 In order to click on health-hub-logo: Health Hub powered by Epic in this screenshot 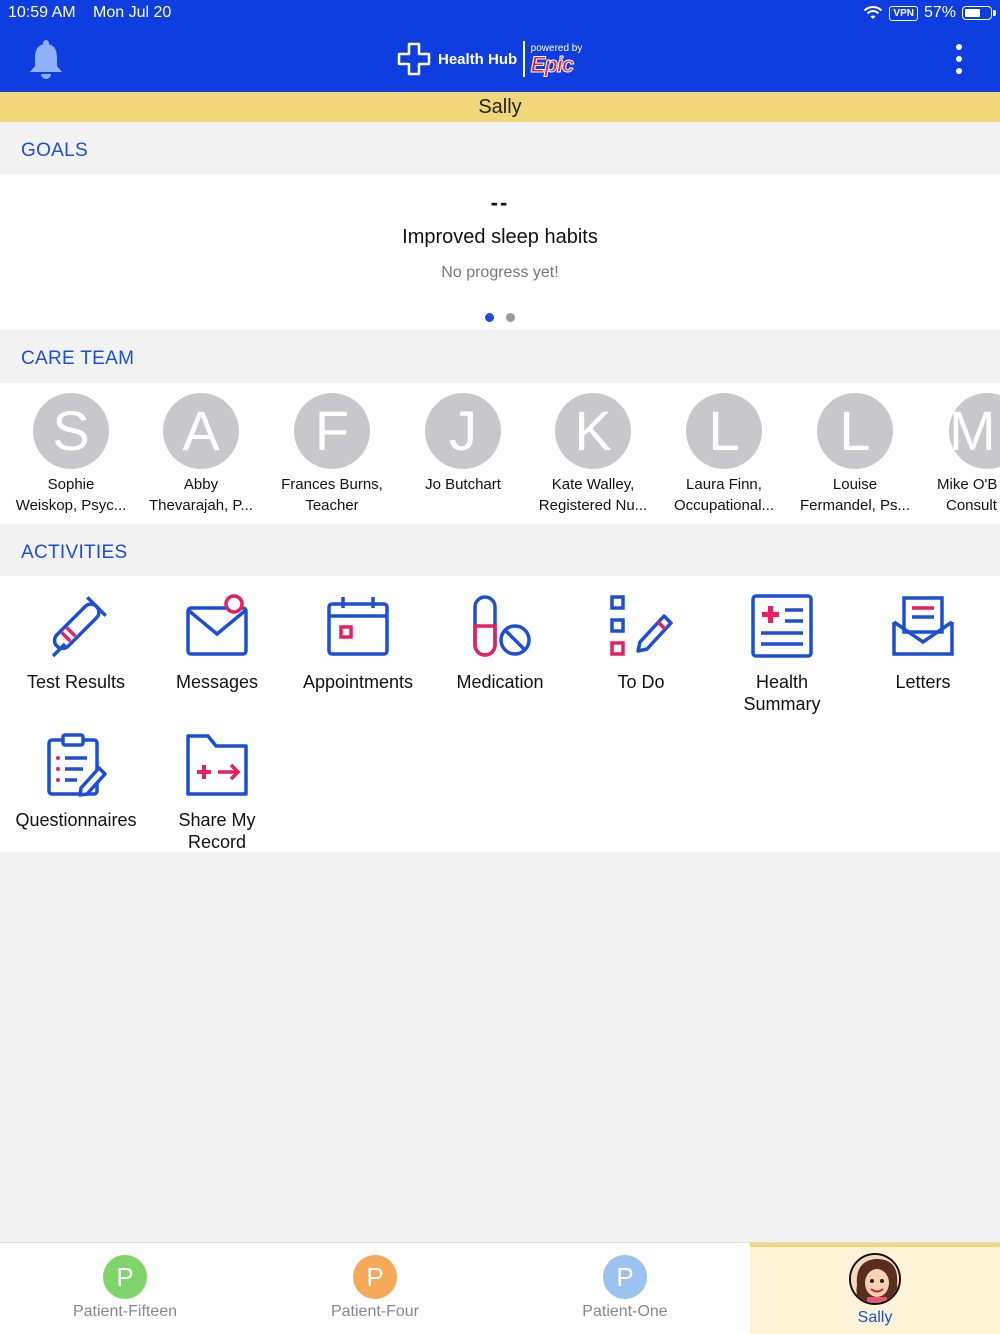, I will do `click(489, 59)`.